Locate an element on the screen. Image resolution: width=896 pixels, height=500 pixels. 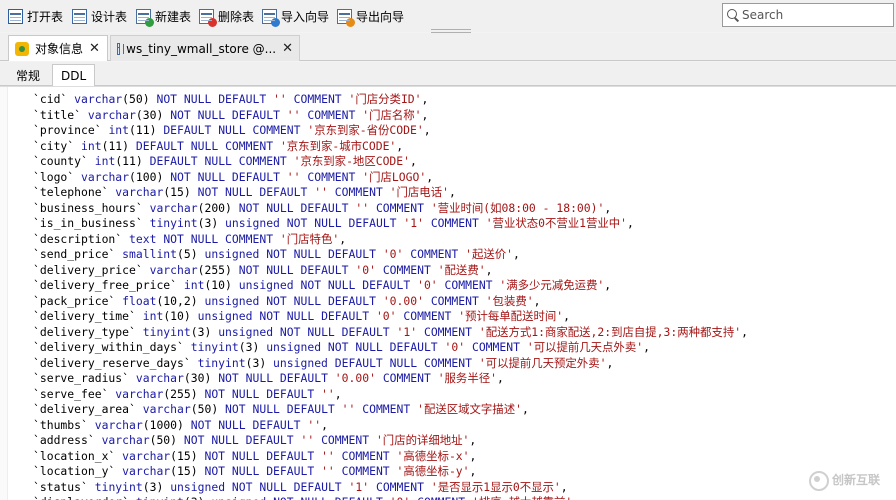
open-table-label: 打开表 is located at coordinates (45, 16).